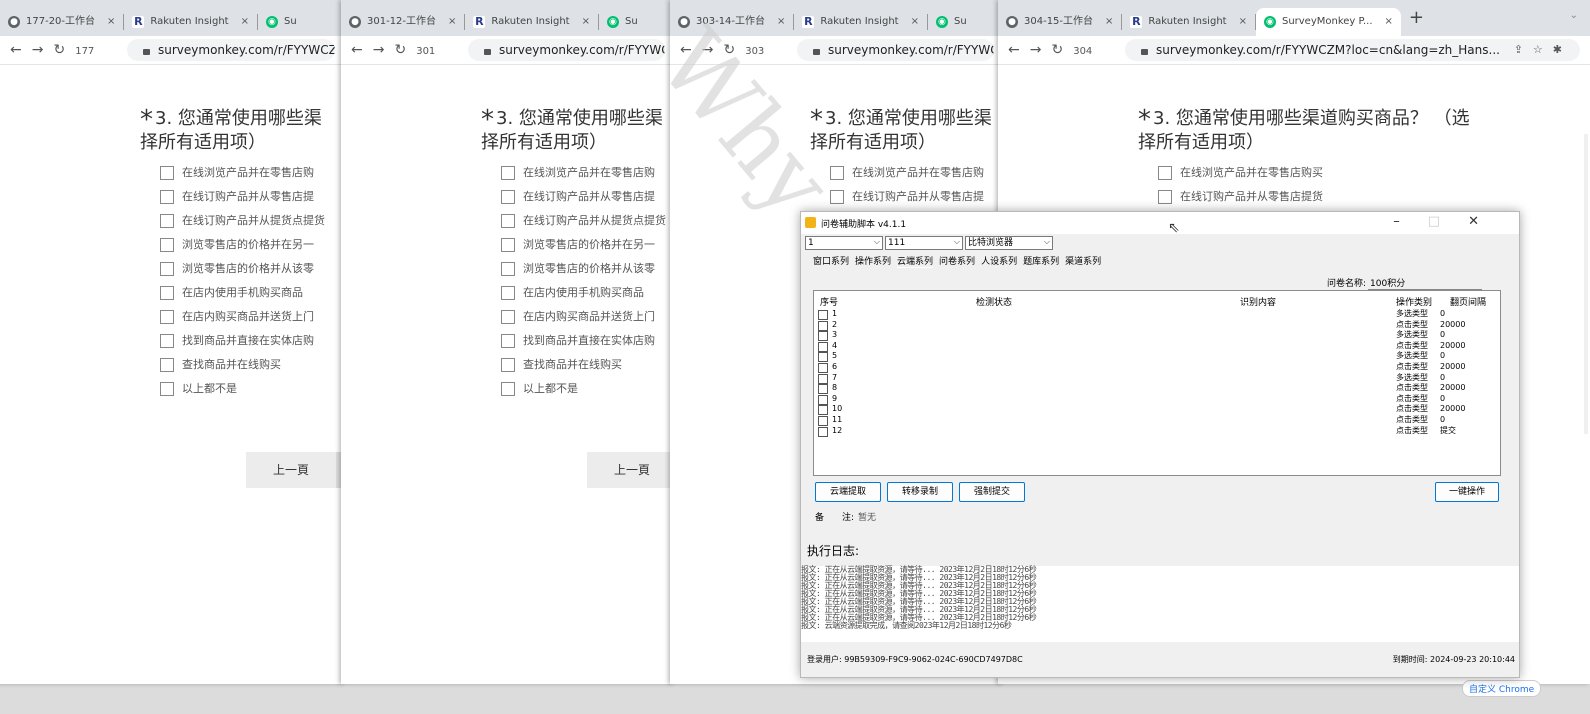  Describe the element at coordinates (915, 261) in the screenshot. I see `menu-tab: 云端系列` at that location.